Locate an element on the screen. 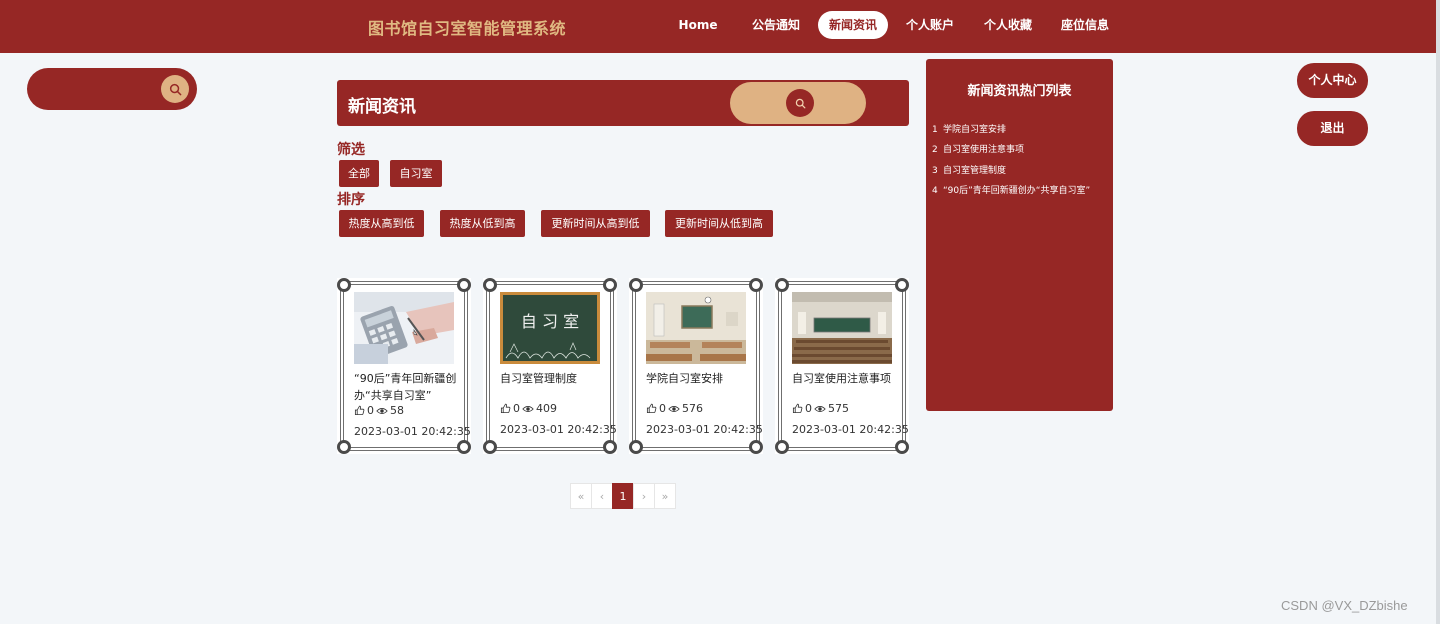 This screenshot has height=624, width=1440. left-search-button is located at coordinates (175, 89).